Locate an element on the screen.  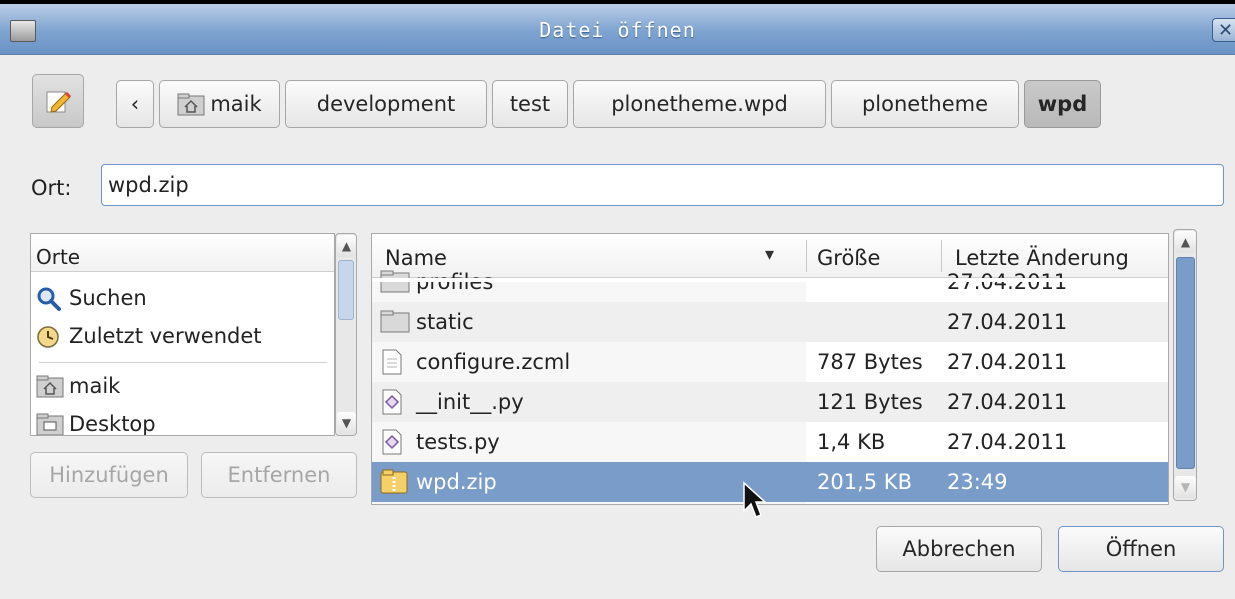
close-icon: ✕ is located at coordinates (1226, 30).